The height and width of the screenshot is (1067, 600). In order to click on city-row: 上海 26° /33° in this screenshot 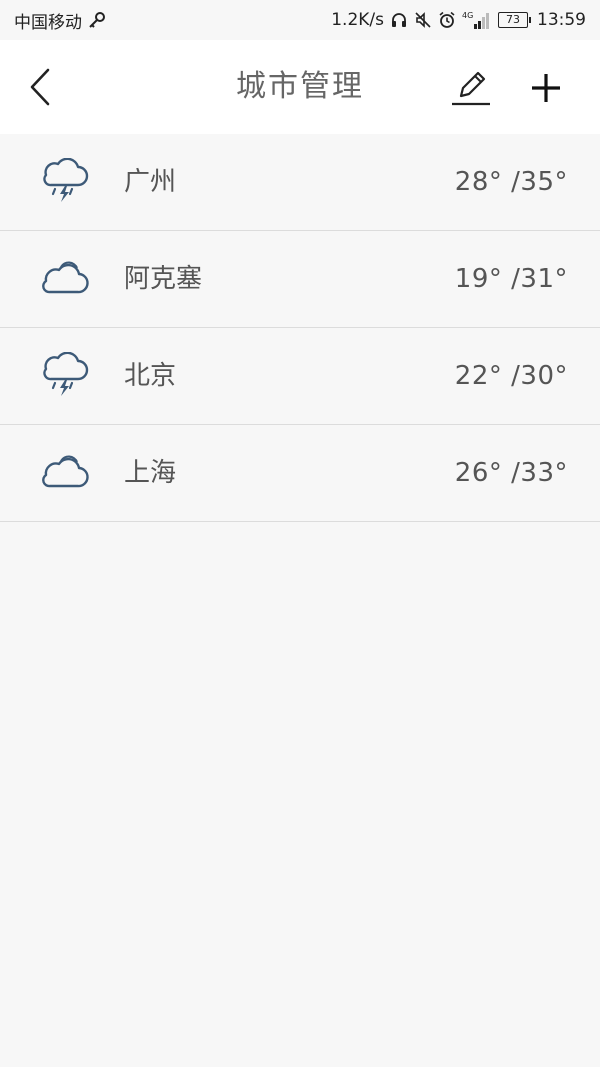, I will do `click(300, 473)`.